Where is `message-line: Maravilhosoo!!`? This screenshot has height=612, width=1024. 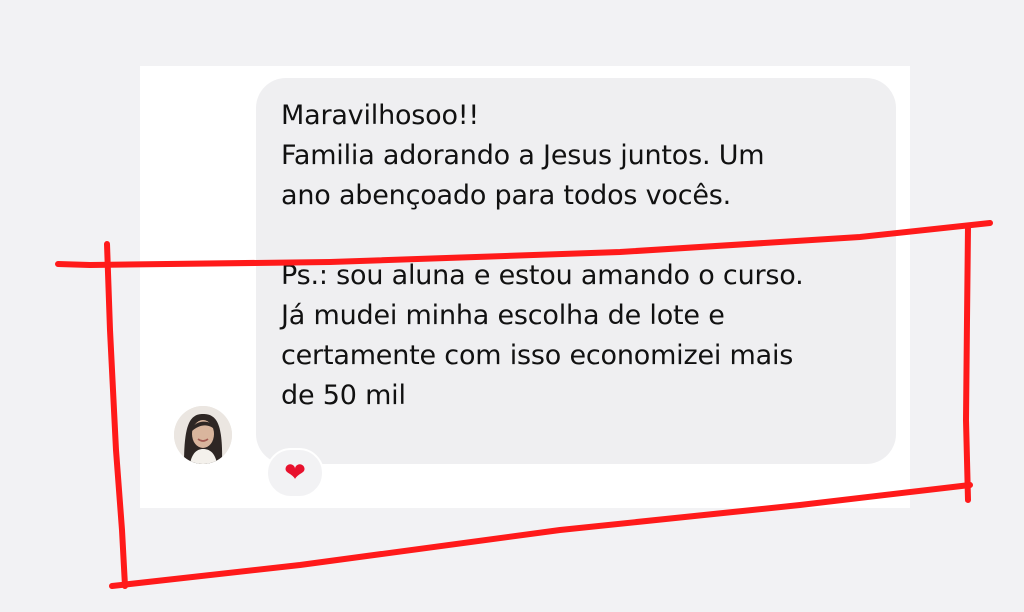
message-line: Maravilhosoo!! is located at coordinates (380, 115).